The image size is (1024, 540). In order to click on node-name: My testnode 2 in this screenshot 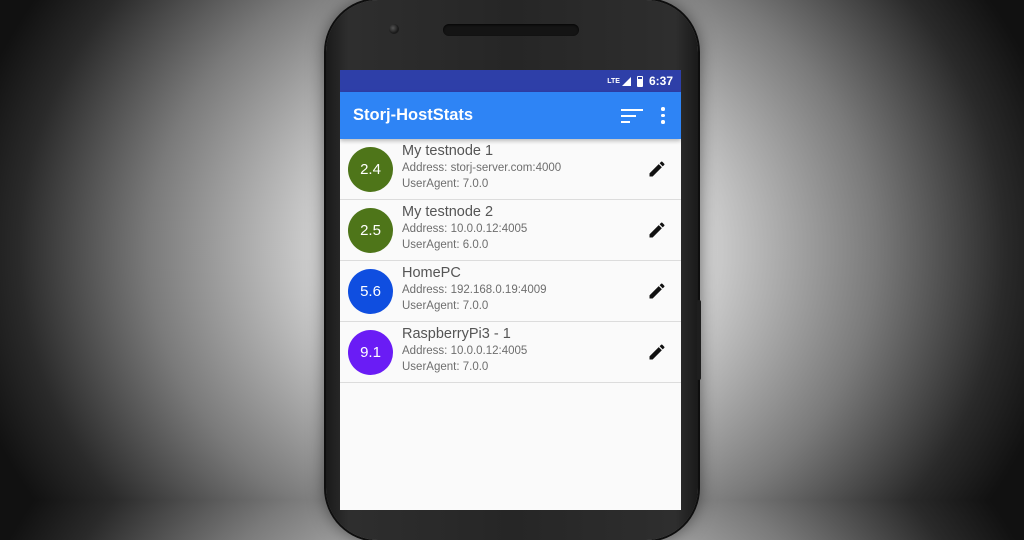, I will do `click(448, 211)`.